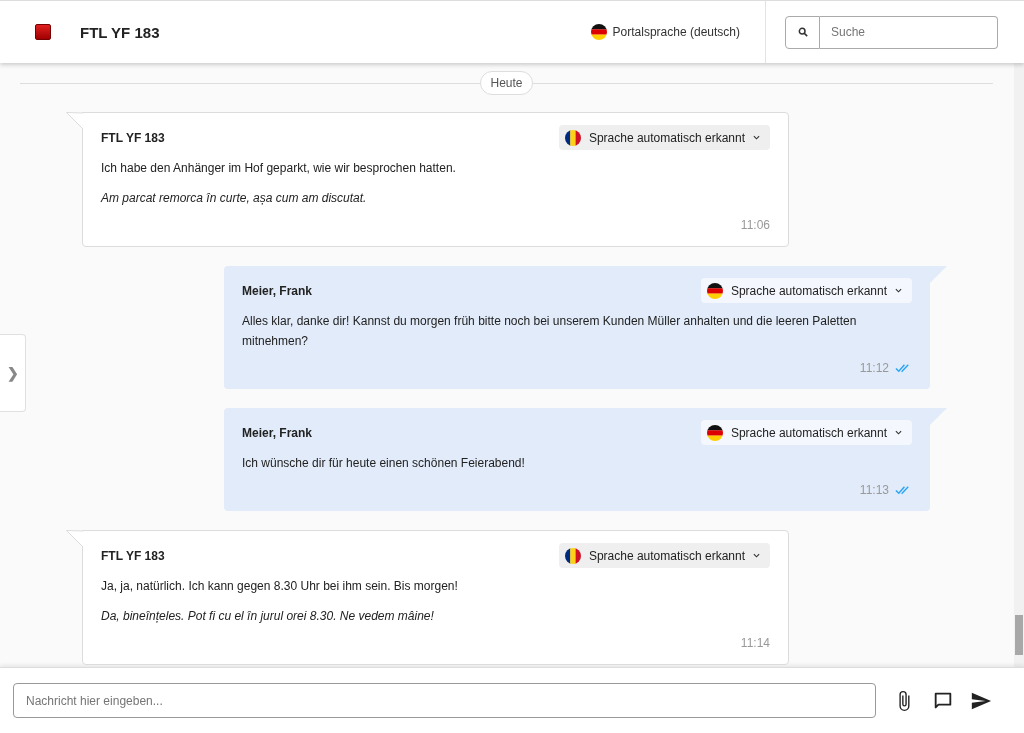 The image size is (1024, 733). What do you see at coordinates (384, 463) in the screenshot?
I see `message-text: Ich wünsche dir für heute einen schönen Feierabend!` at bounding box center [384, 463].